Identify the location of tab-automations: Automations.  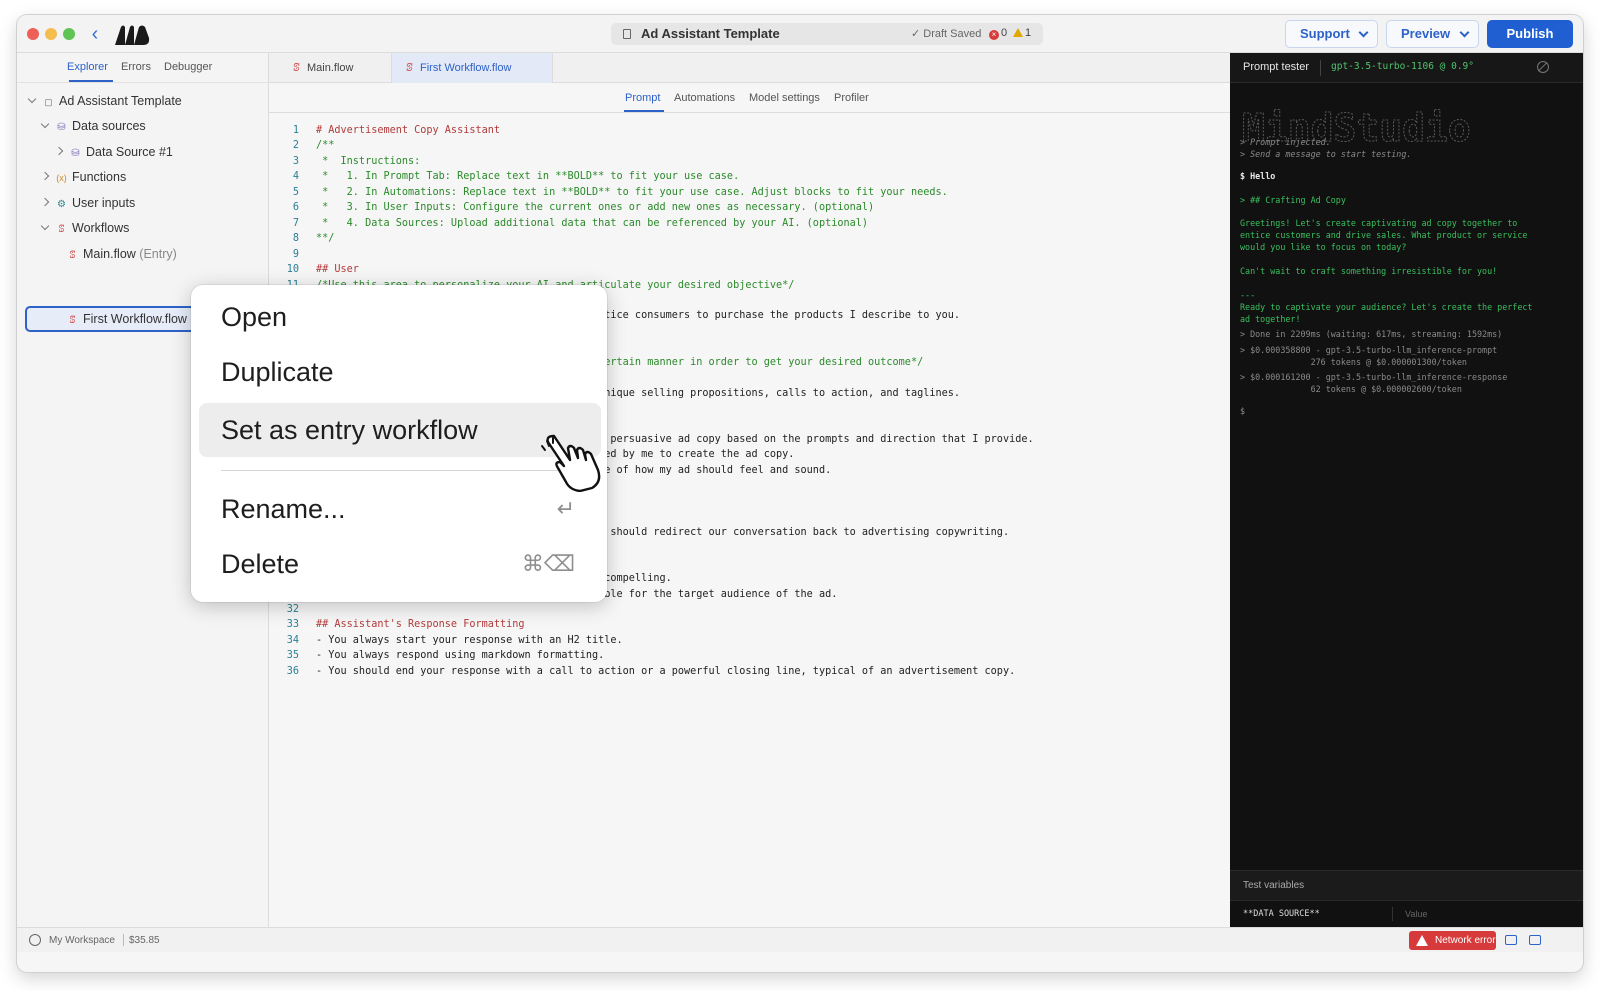
(704, 98).